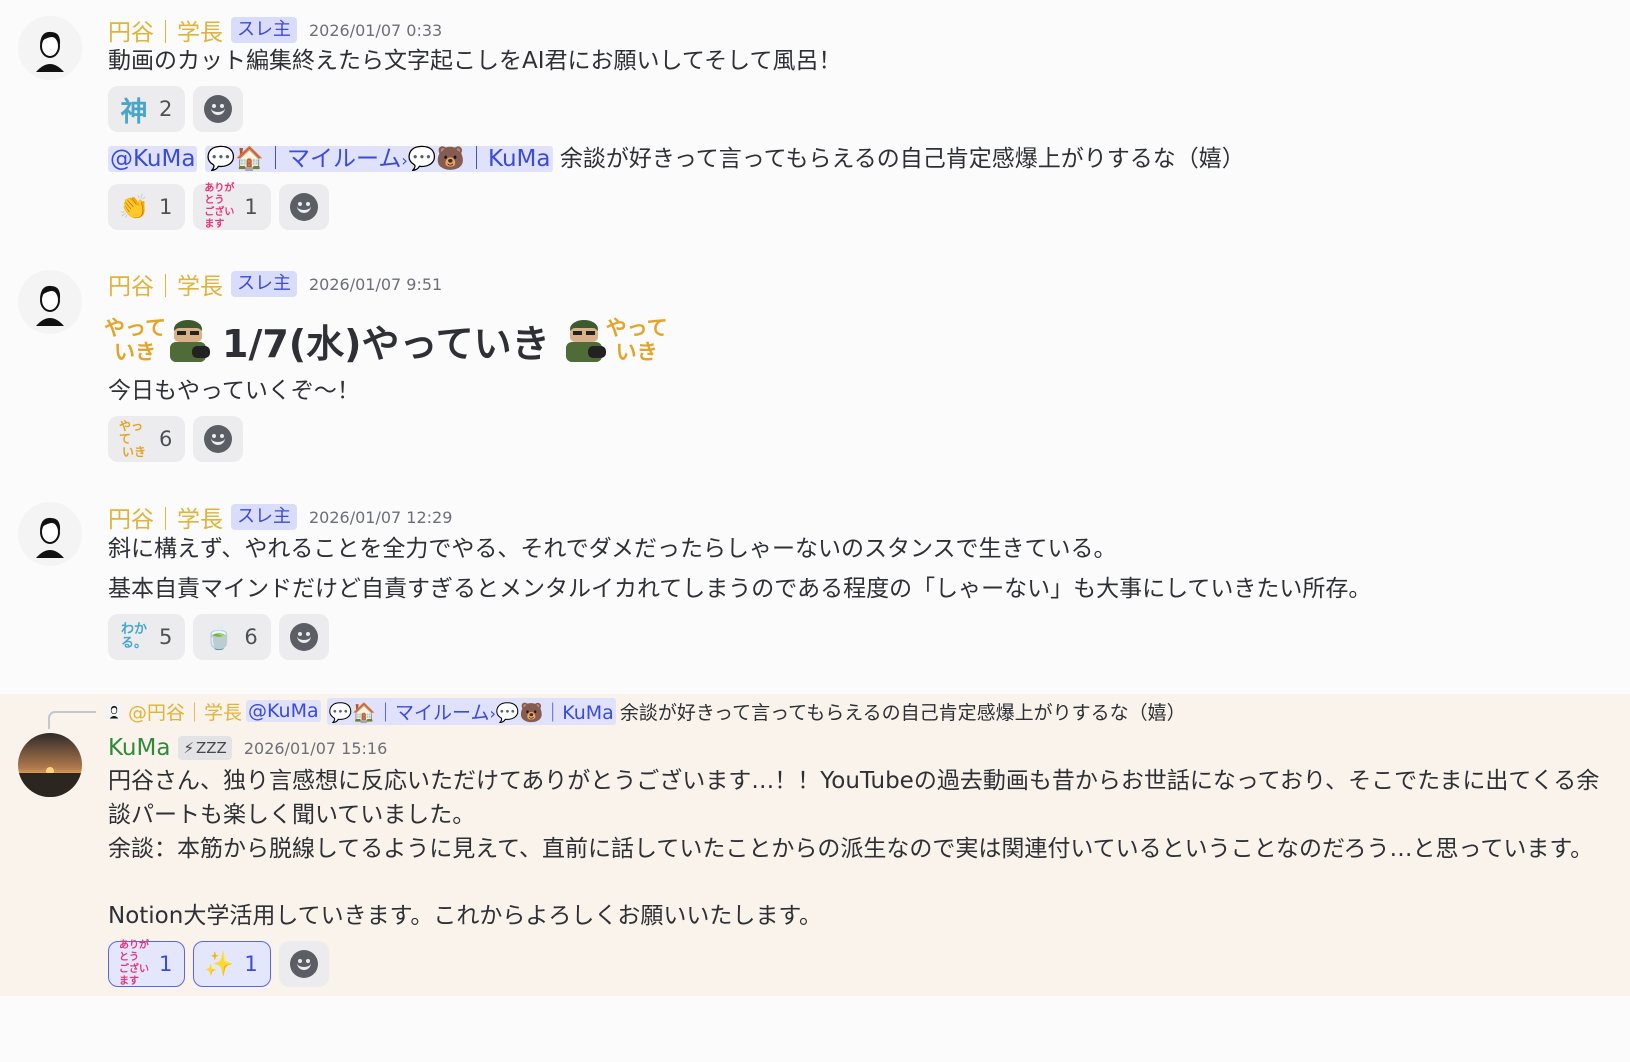  What do you see at coordinates (134, 112) in the screenshot?
I see `kami-sticker-icon: 神` at bounding box center [134, 112].